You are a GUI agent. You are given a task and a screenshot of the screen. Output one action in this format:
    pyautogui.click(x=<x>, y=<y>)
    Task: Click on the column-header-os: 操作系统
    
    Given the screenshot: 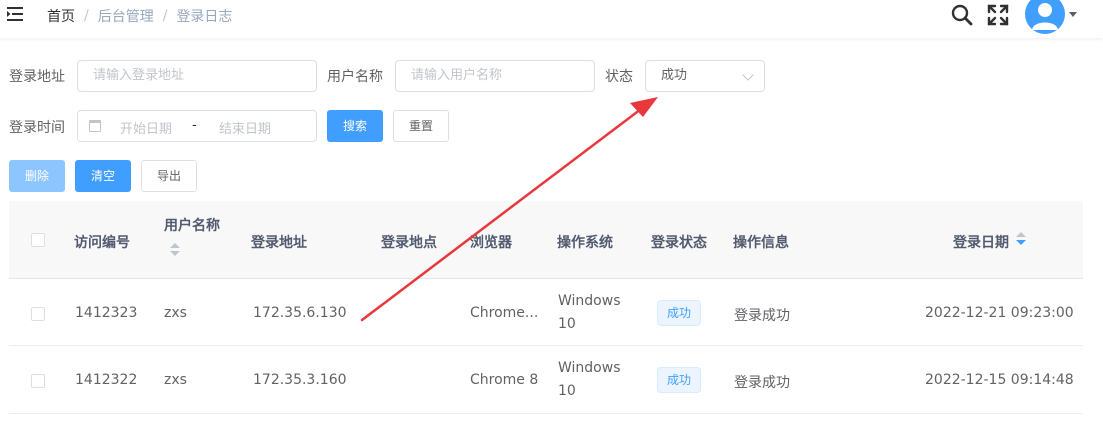 What is the action you would take?
    pyautogui.click(x=585, y=243)
    